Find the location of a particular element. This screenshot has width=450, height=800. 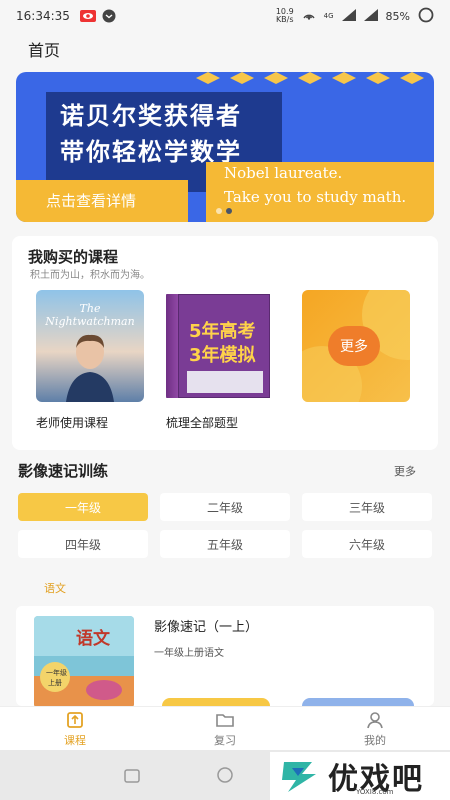

training-more-link: 更多 is located at coordinates (405, 471).